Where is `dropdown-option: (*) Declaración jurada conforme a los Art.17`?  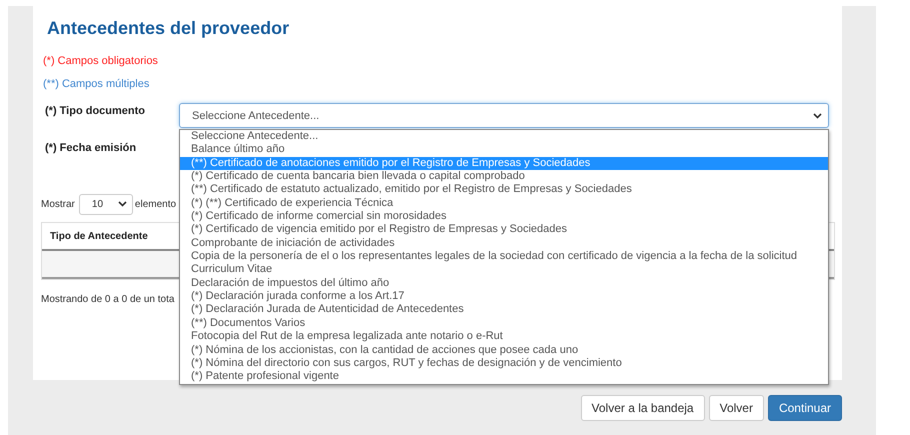
dropdown-option: (*) Declaración jurada conforme a los Art.17 is located at coordinates (504, 297).